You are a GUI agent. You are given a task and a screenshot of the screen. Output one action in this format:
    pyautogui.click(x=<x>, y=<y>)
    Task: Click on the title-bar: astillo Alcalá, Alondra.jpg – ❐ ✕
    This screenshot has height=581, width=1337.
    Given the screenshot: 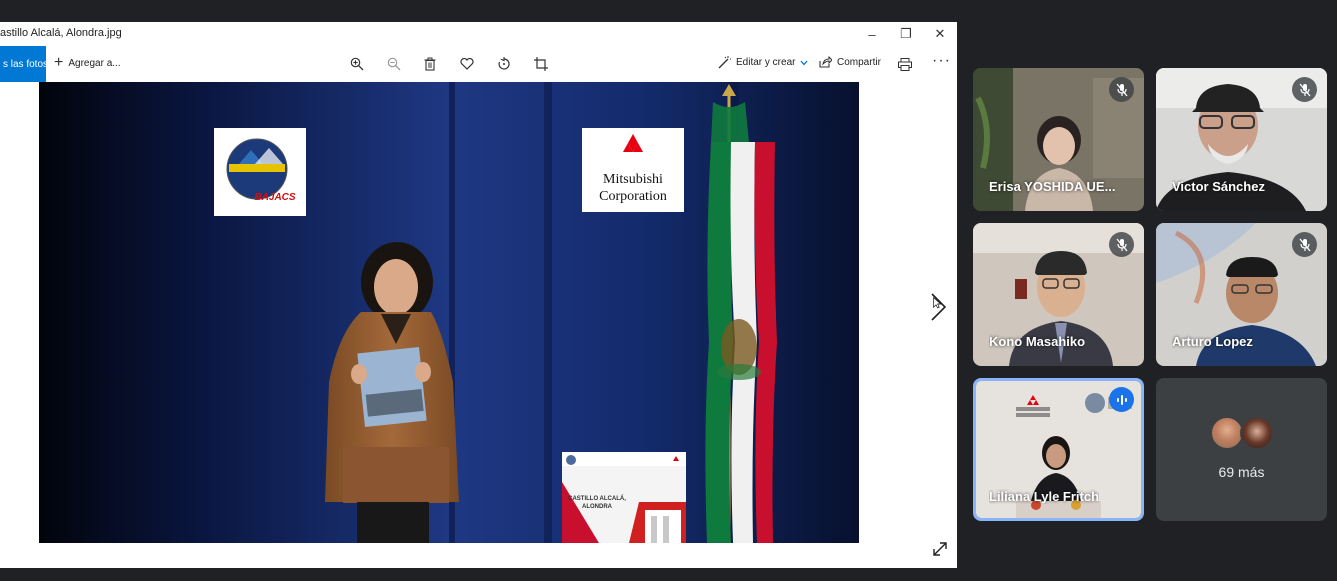 What is the action you would take?
    pyautogui.click(x=478, y=34)
    